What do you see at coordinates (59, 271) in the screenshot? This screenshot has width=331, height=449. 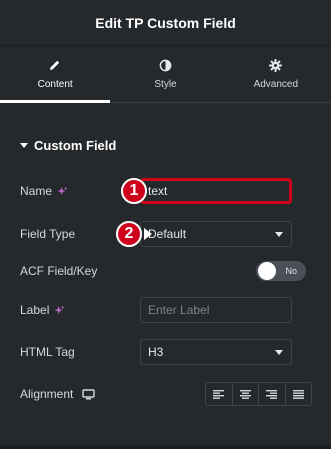 I see `acf-key-label: ACF Field/Key` at bounding box center [59, 271].